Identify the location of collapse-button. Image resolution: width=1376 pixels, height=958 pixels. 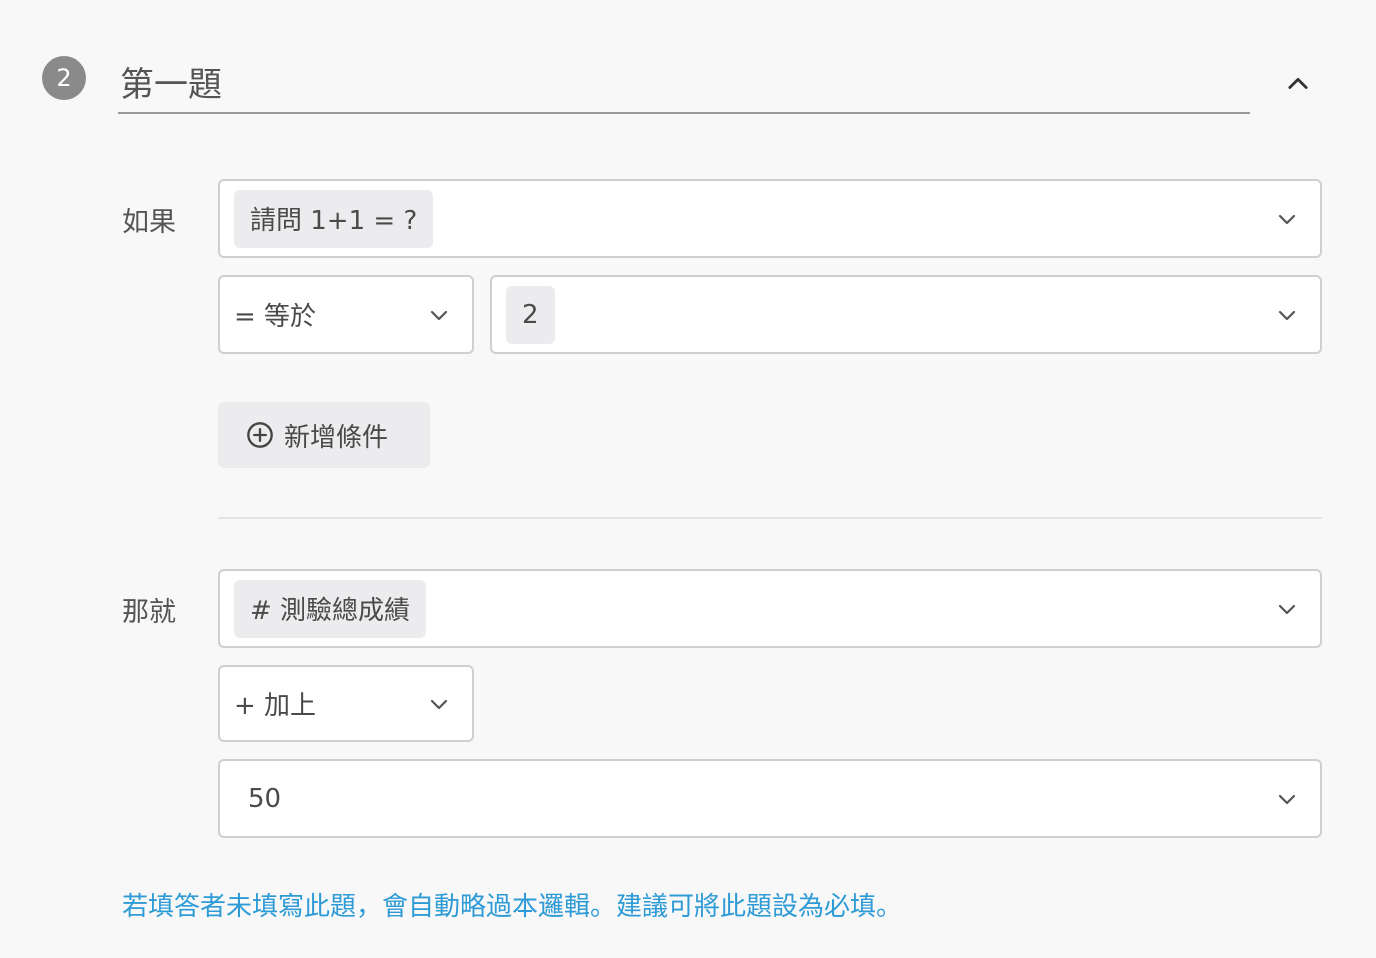
(1298, 84).